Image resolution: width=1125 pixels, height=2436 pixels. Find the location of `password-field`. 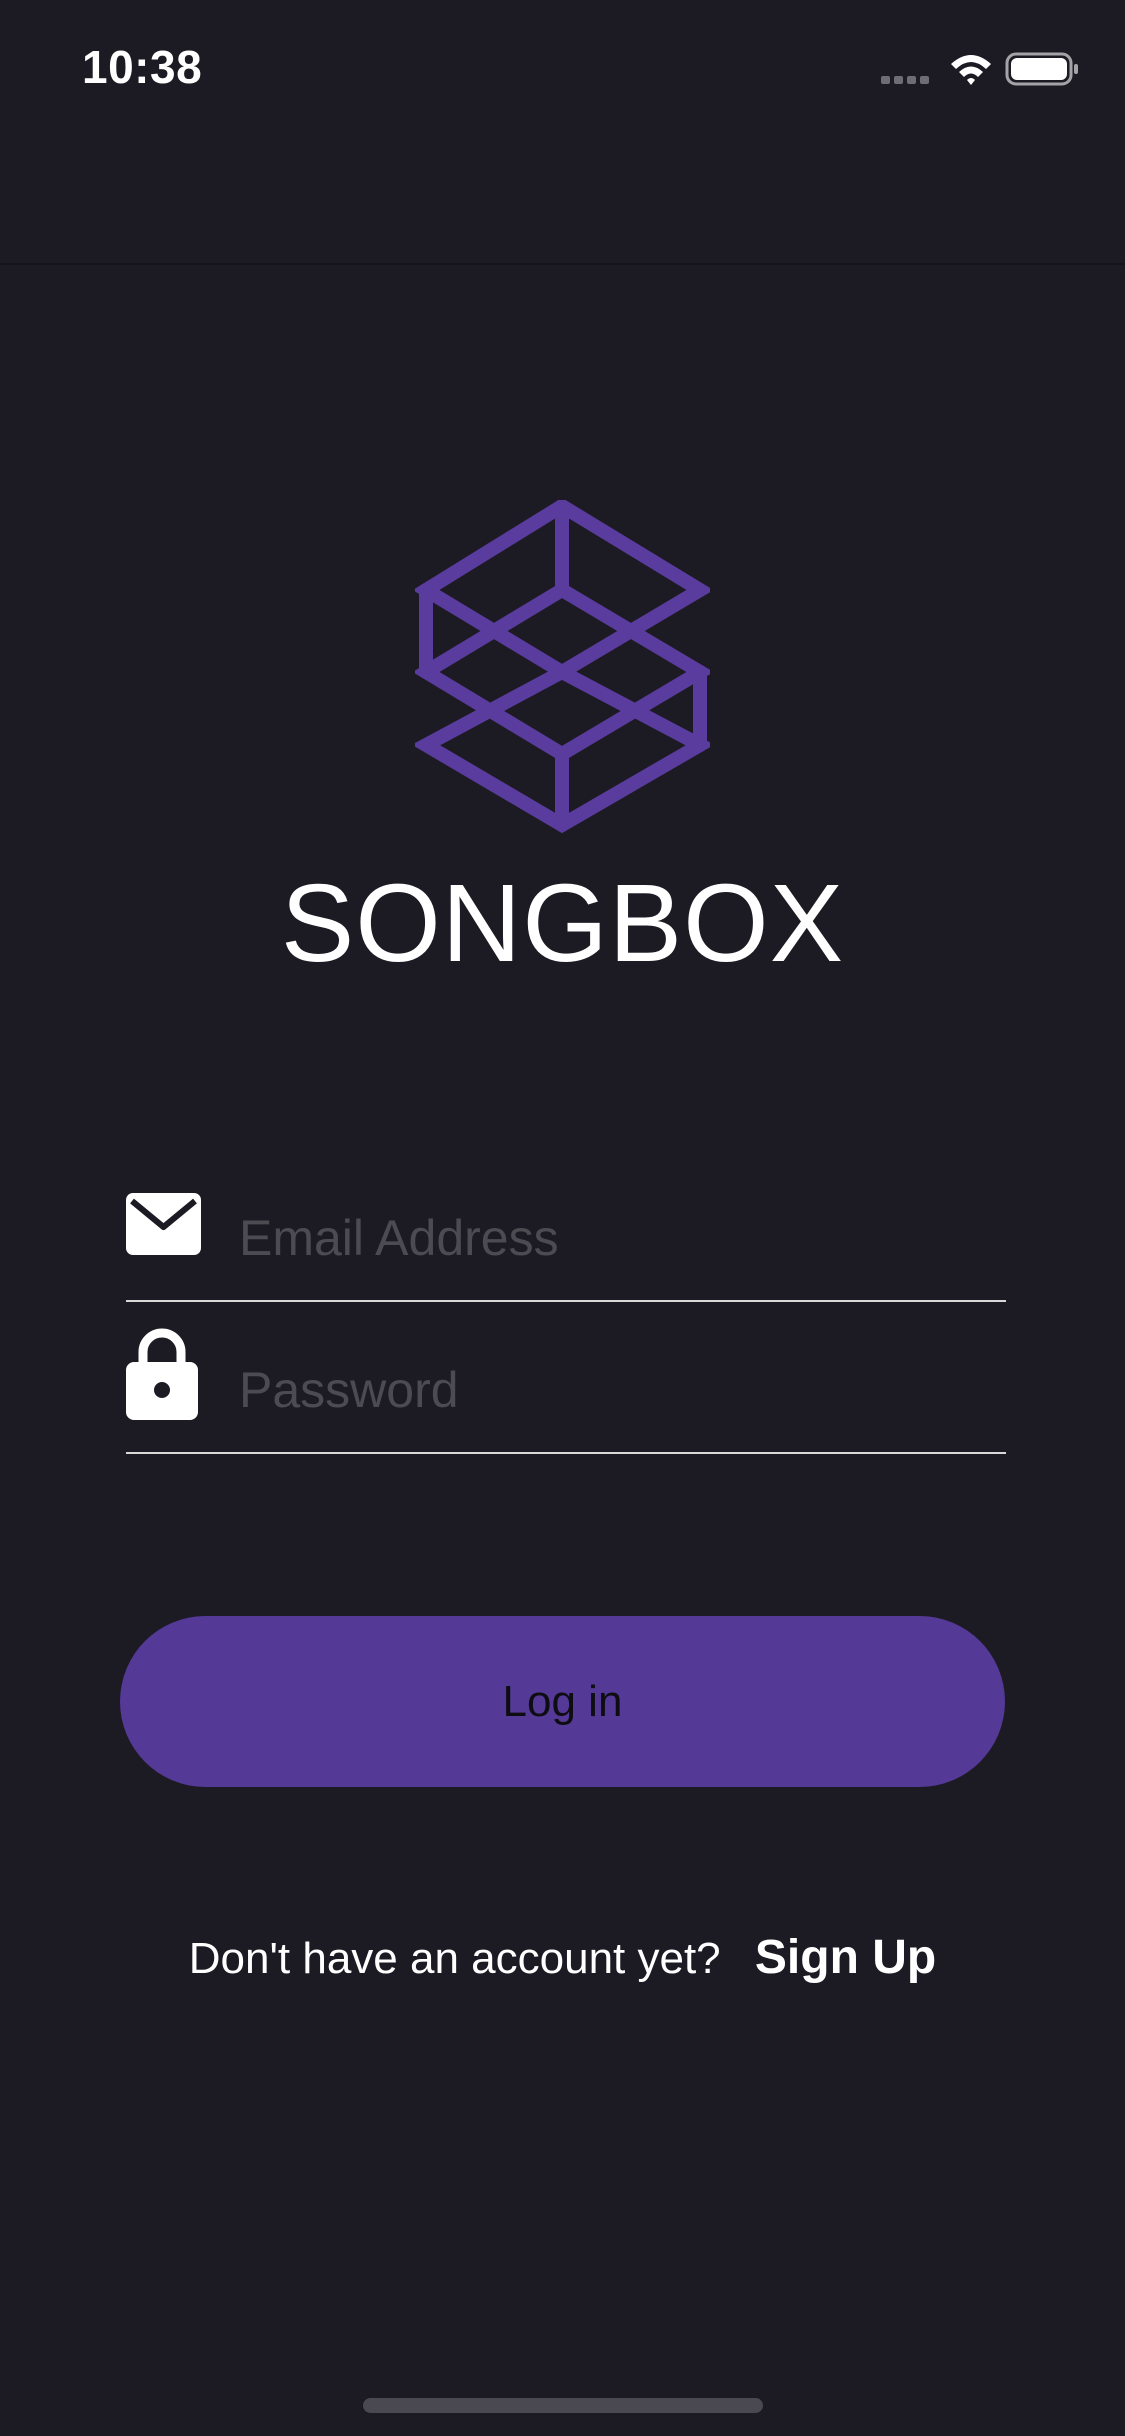

password-field is located at coordinates (566, 1391).